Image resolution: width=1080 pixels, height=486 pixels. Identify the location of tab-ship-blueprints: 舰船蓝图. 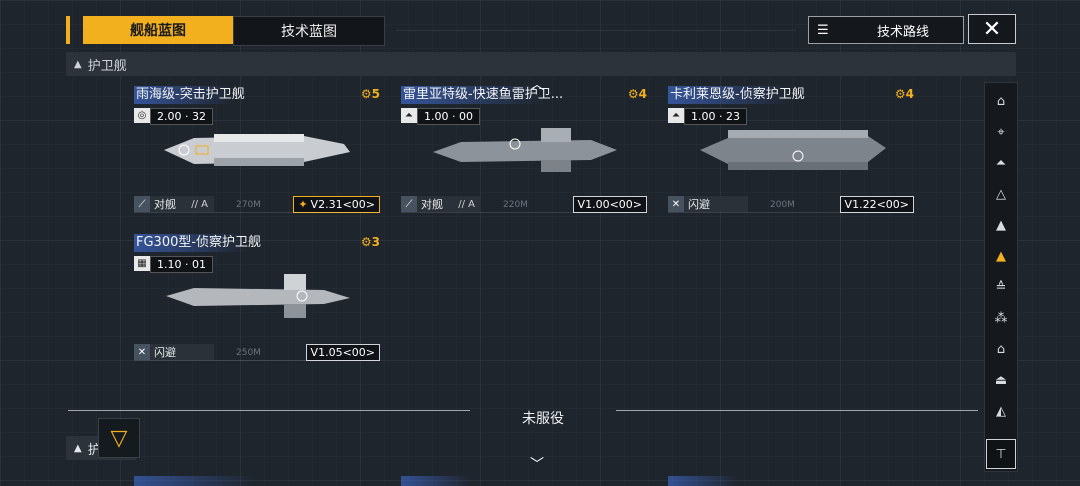
(158, 30).